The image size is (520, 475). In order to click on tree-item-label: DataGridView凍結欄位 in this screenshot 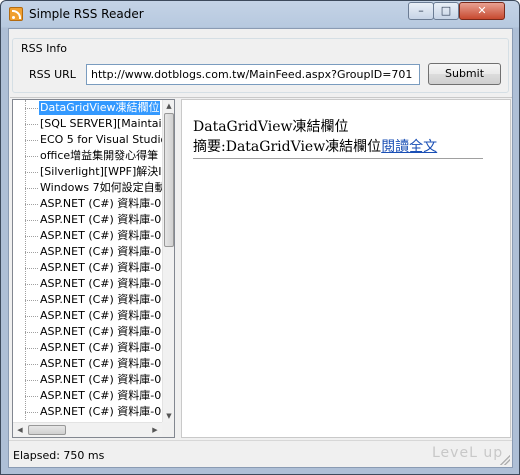, I will do `click(100, 108)`.